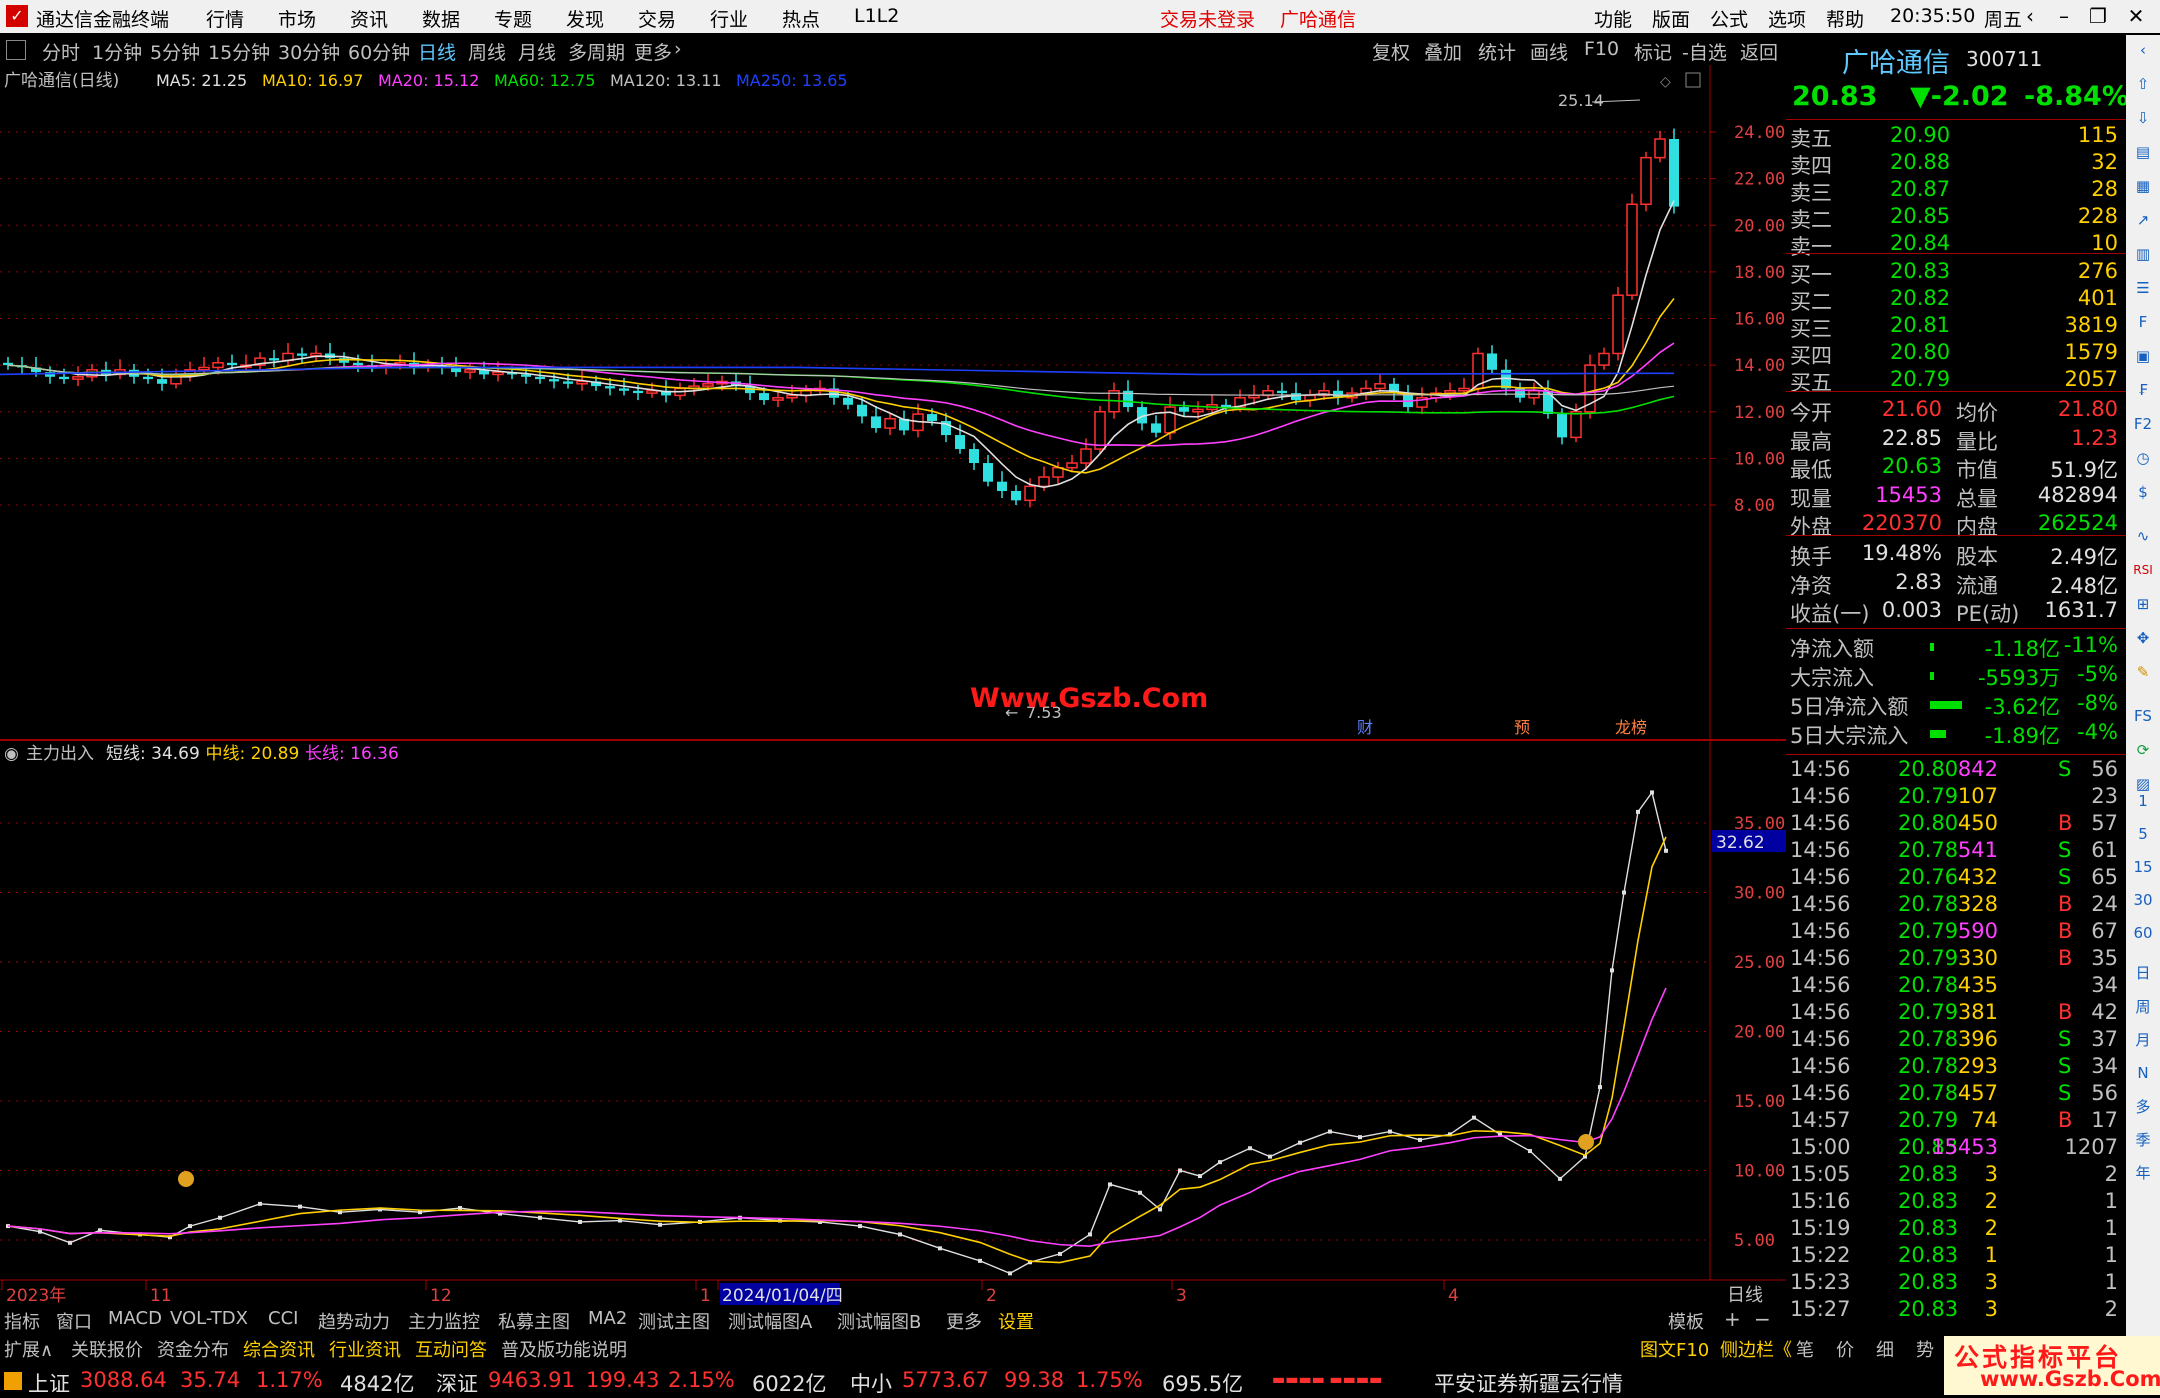 The height and width of the screenshot is (1398, 2160). I want to click on side-period-0: 1, so click(2143, 801).